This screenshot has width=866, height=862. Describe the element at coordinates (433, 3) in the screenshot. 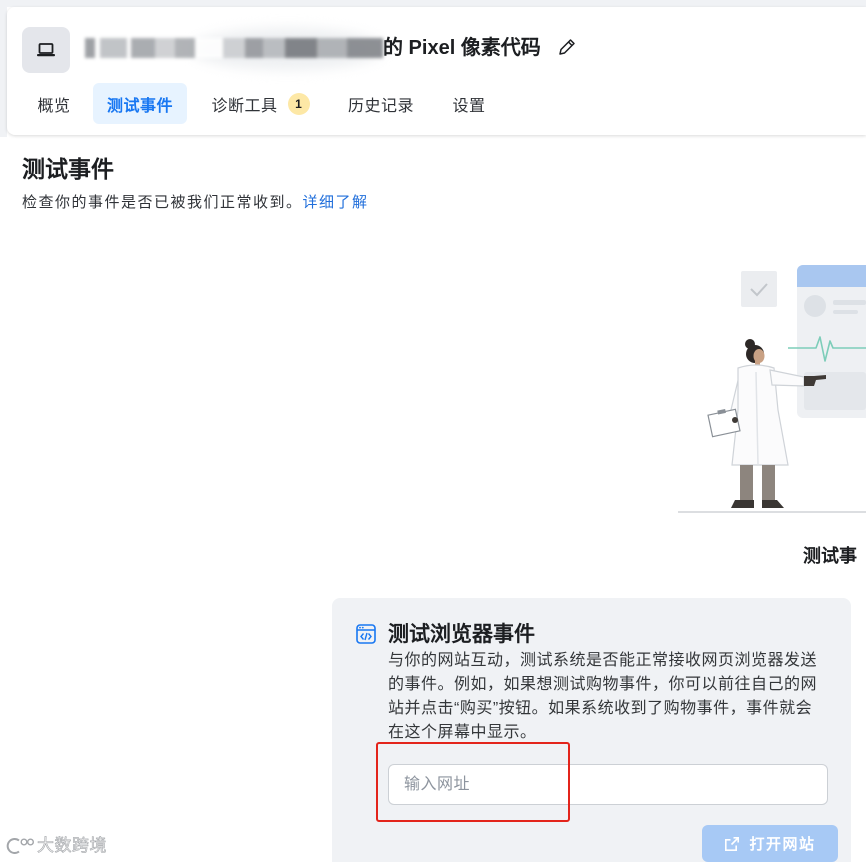

I see `page-background-top` at that location.